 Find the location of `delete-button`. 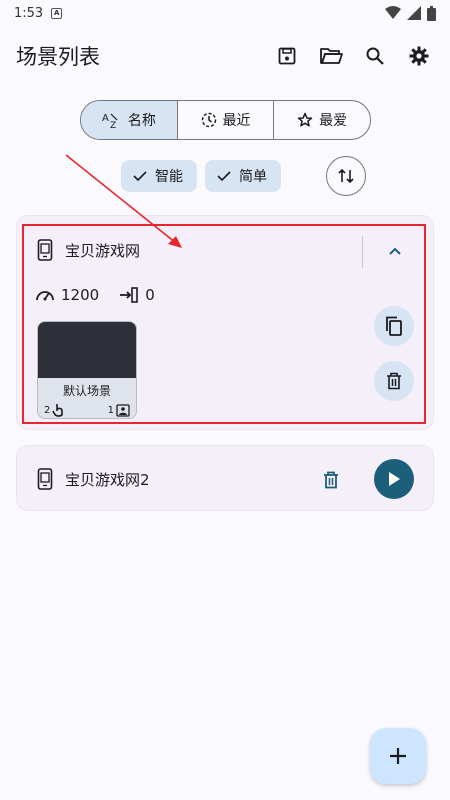

delete-button is located at coordinates (331, 480).